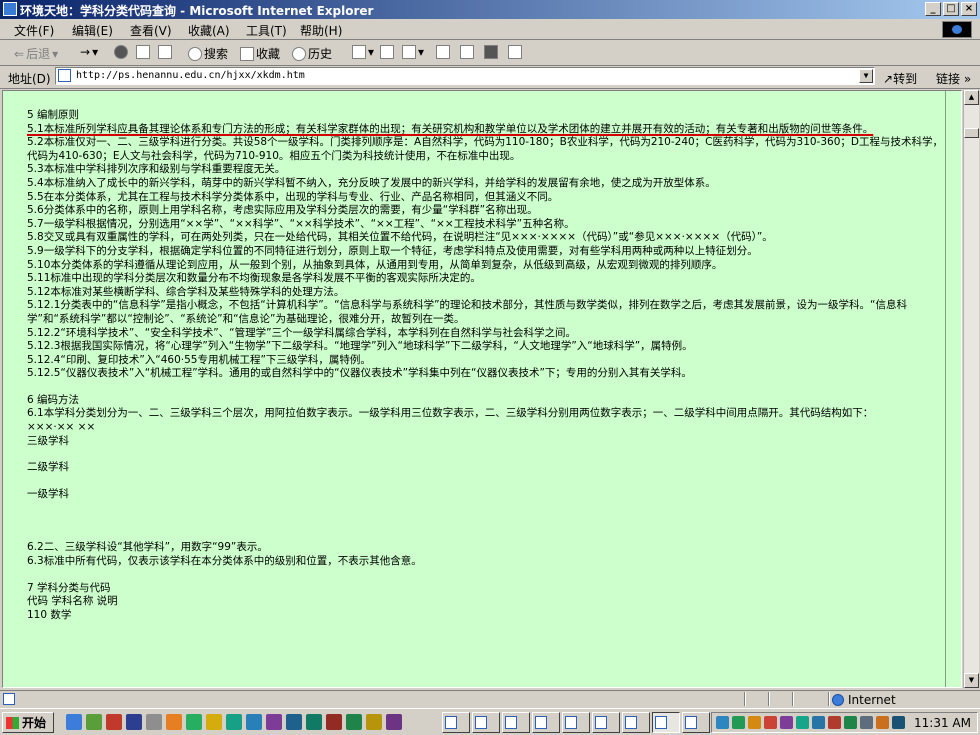  I want to click on menu-file: 文件(F), so click(34, 30).